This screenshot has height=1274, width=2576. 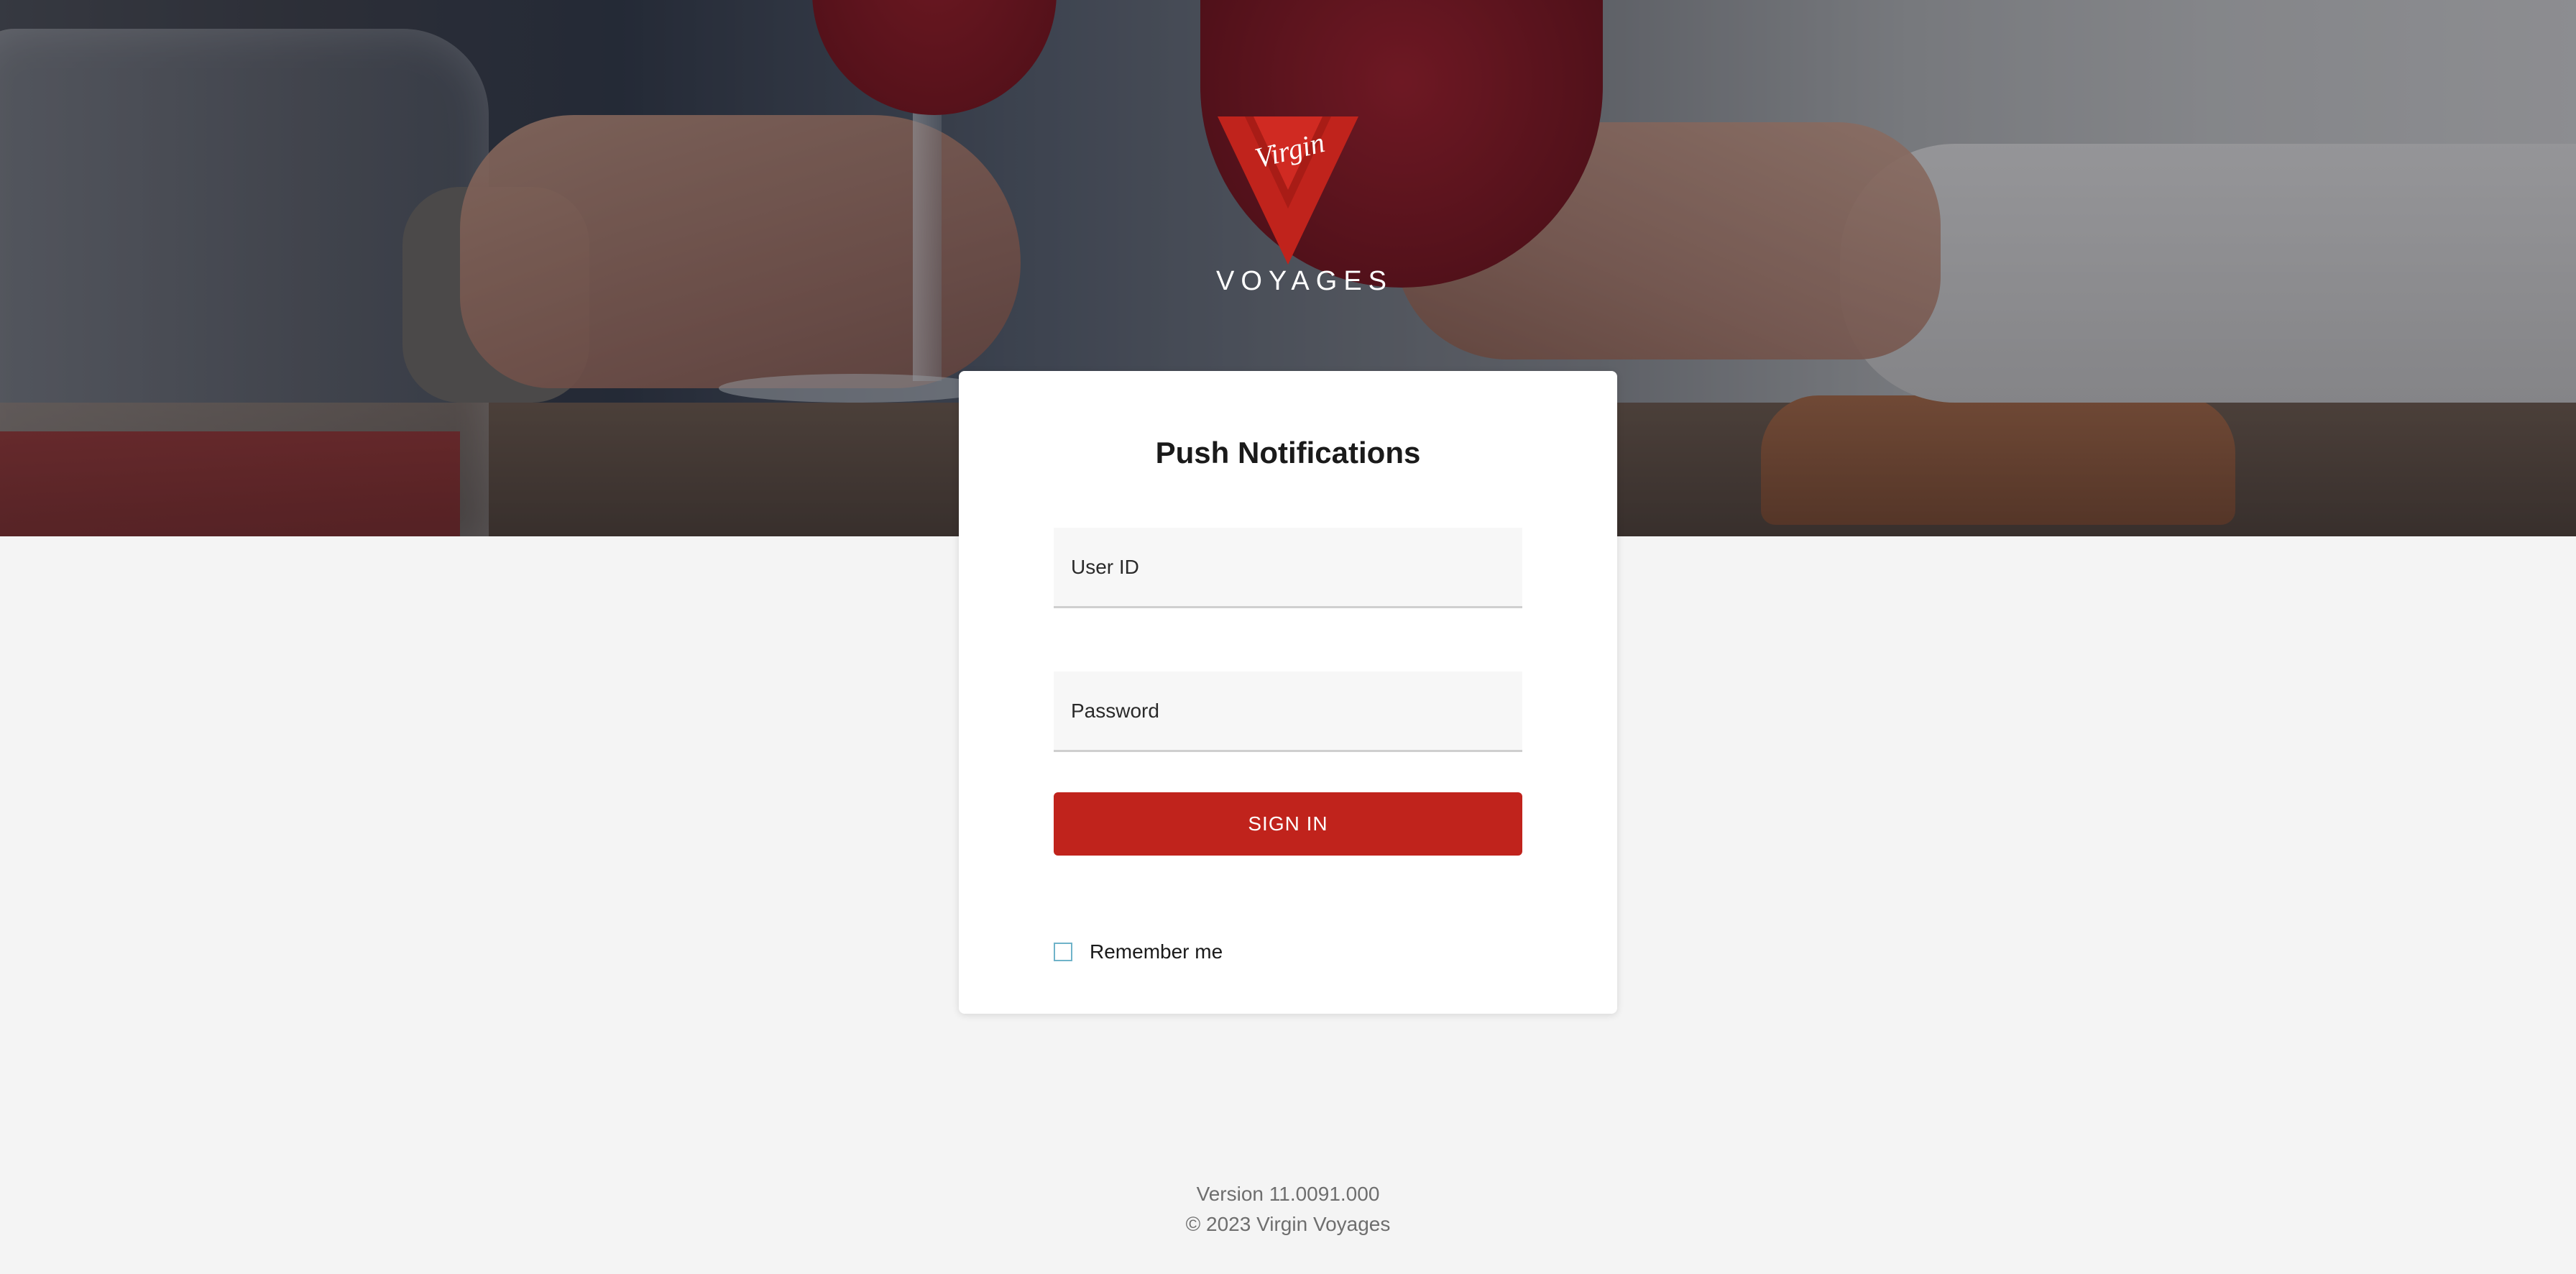 I want to click on login-card: Push Notifications SIGN IN Remember me, so click(x=1288, y=692).